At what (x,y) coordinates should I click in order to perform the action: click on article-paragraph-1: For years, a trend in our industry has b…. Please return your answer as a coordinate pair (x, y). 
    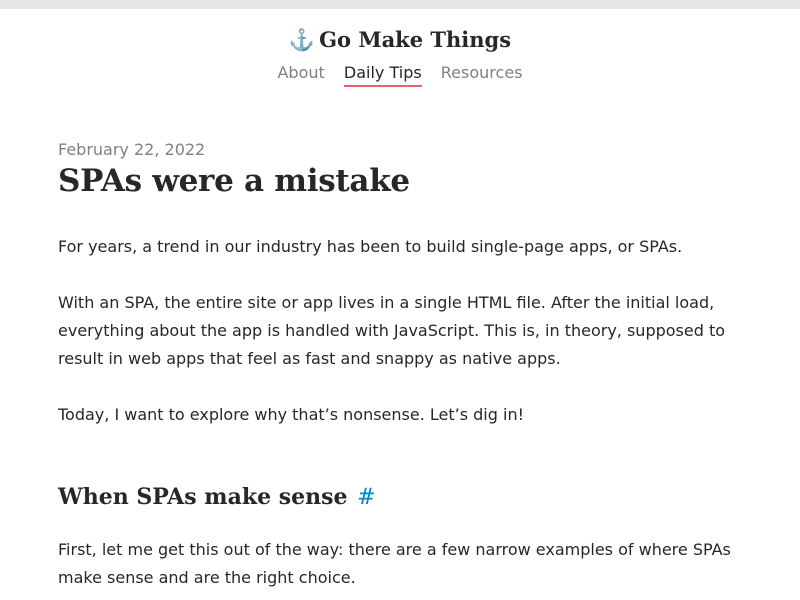
    Looking at the image, I should click on (370, 246).